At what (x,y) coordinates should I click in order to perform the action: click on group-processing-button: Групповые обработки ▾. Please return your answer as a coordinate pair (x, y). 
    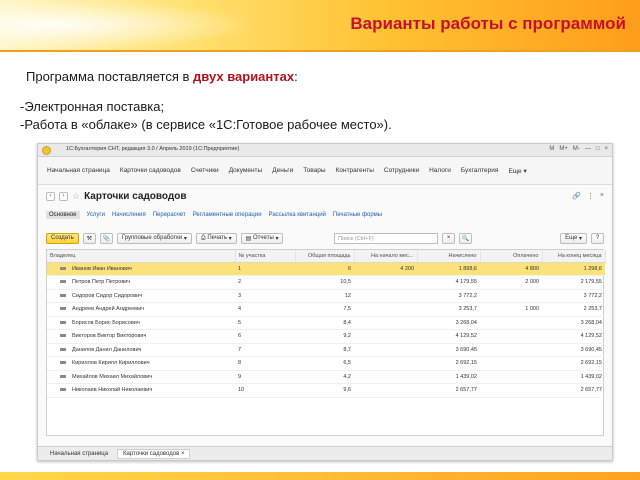
    Looking at the image, I should click on (154, 238).